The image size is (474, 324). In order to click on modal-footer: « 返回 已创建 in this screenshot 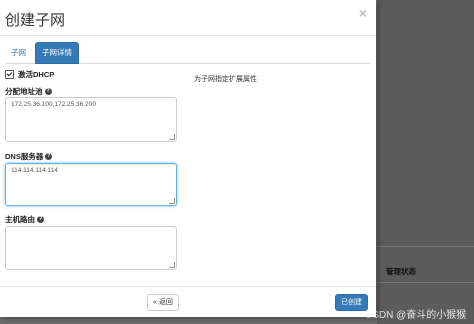, I will do `click(188, 301)`.